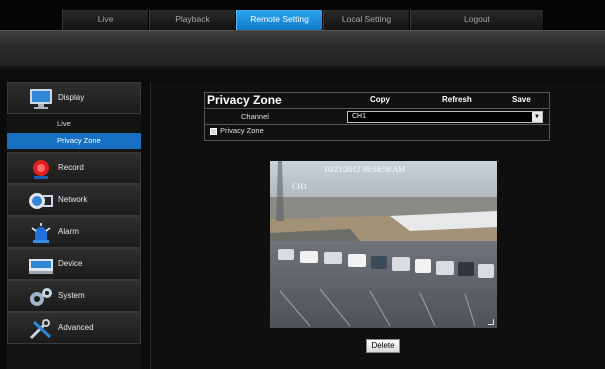  What do you see at coordinates (40, 329) in the screenshot?
I see `tools-icon` at bounding box center [40, 329].